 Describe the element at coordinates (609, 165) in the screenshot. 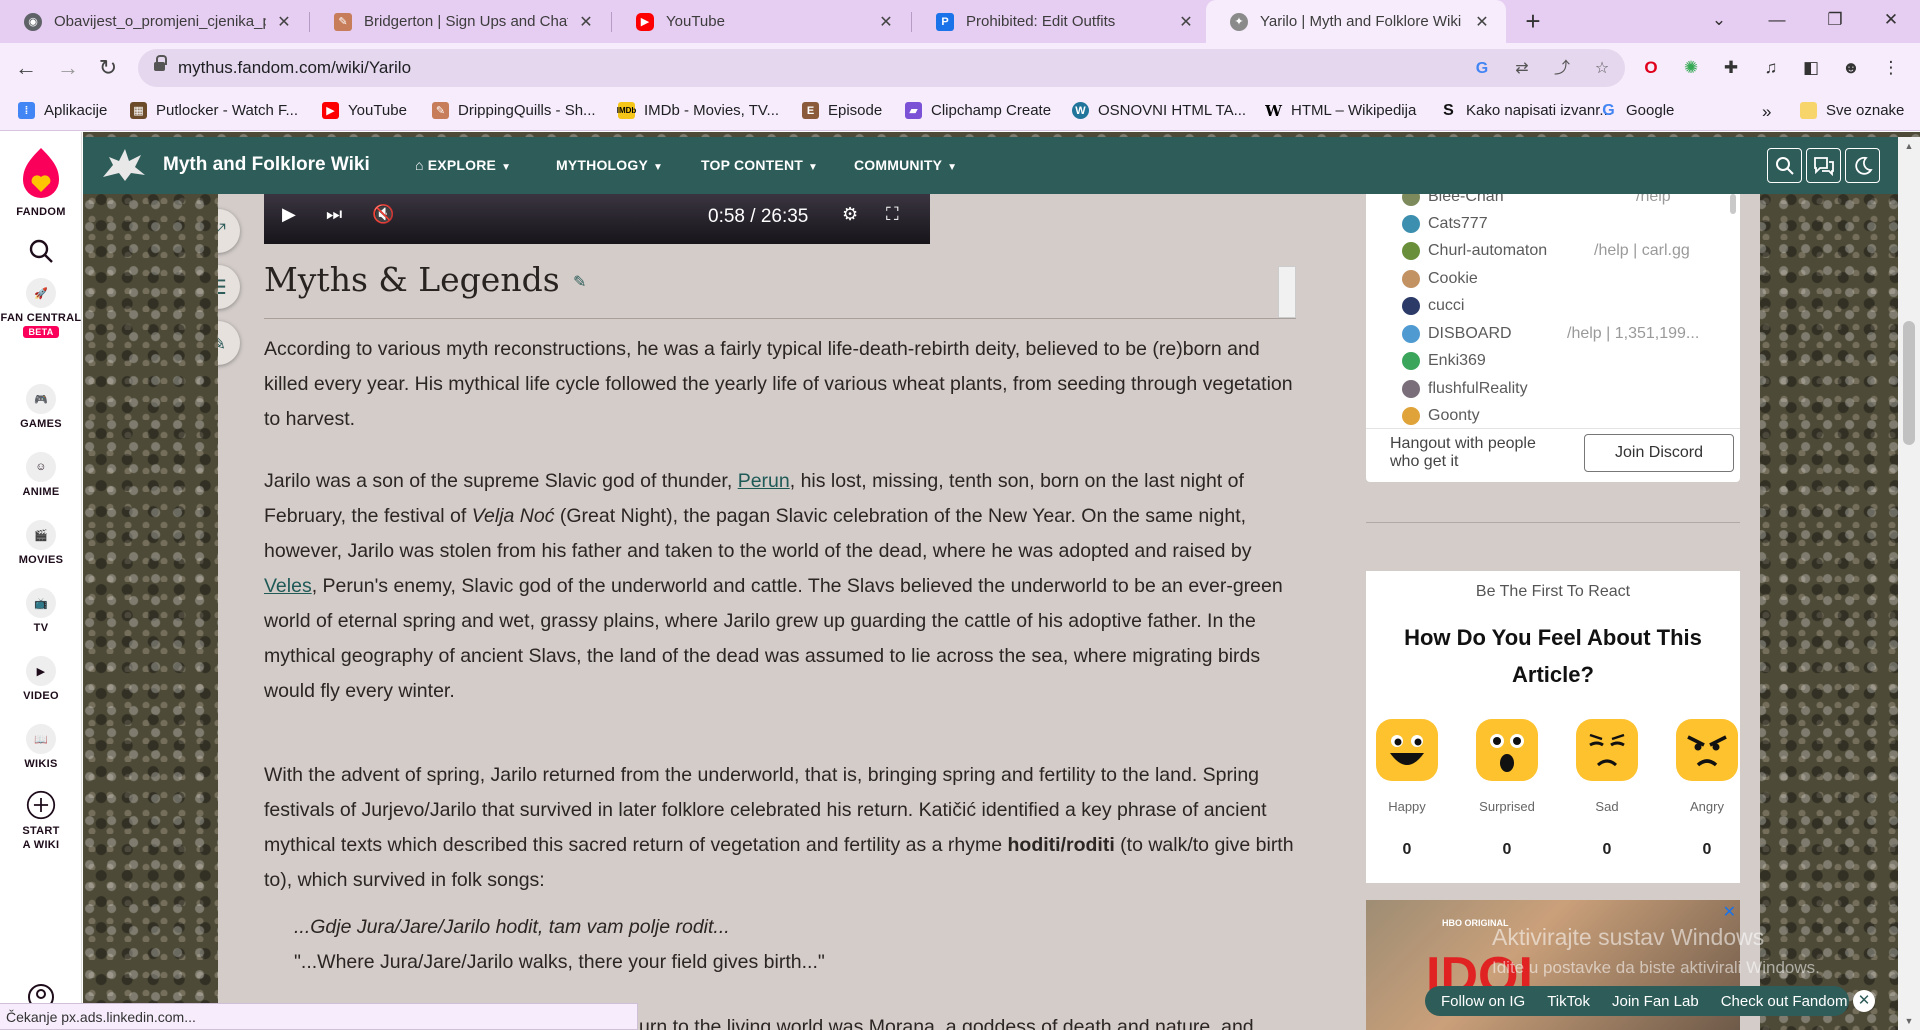

I see `nav-mythology: MYTHOLOGY ▼` at that location.